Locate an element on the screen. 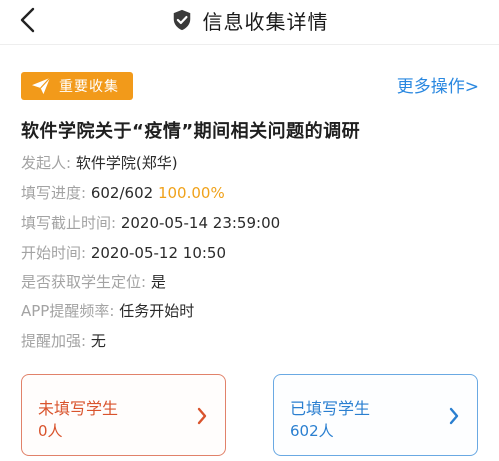 This screenshot has height=461, width=499. filled-students-title: 已填写学生 is located at coordinates (330, 408).